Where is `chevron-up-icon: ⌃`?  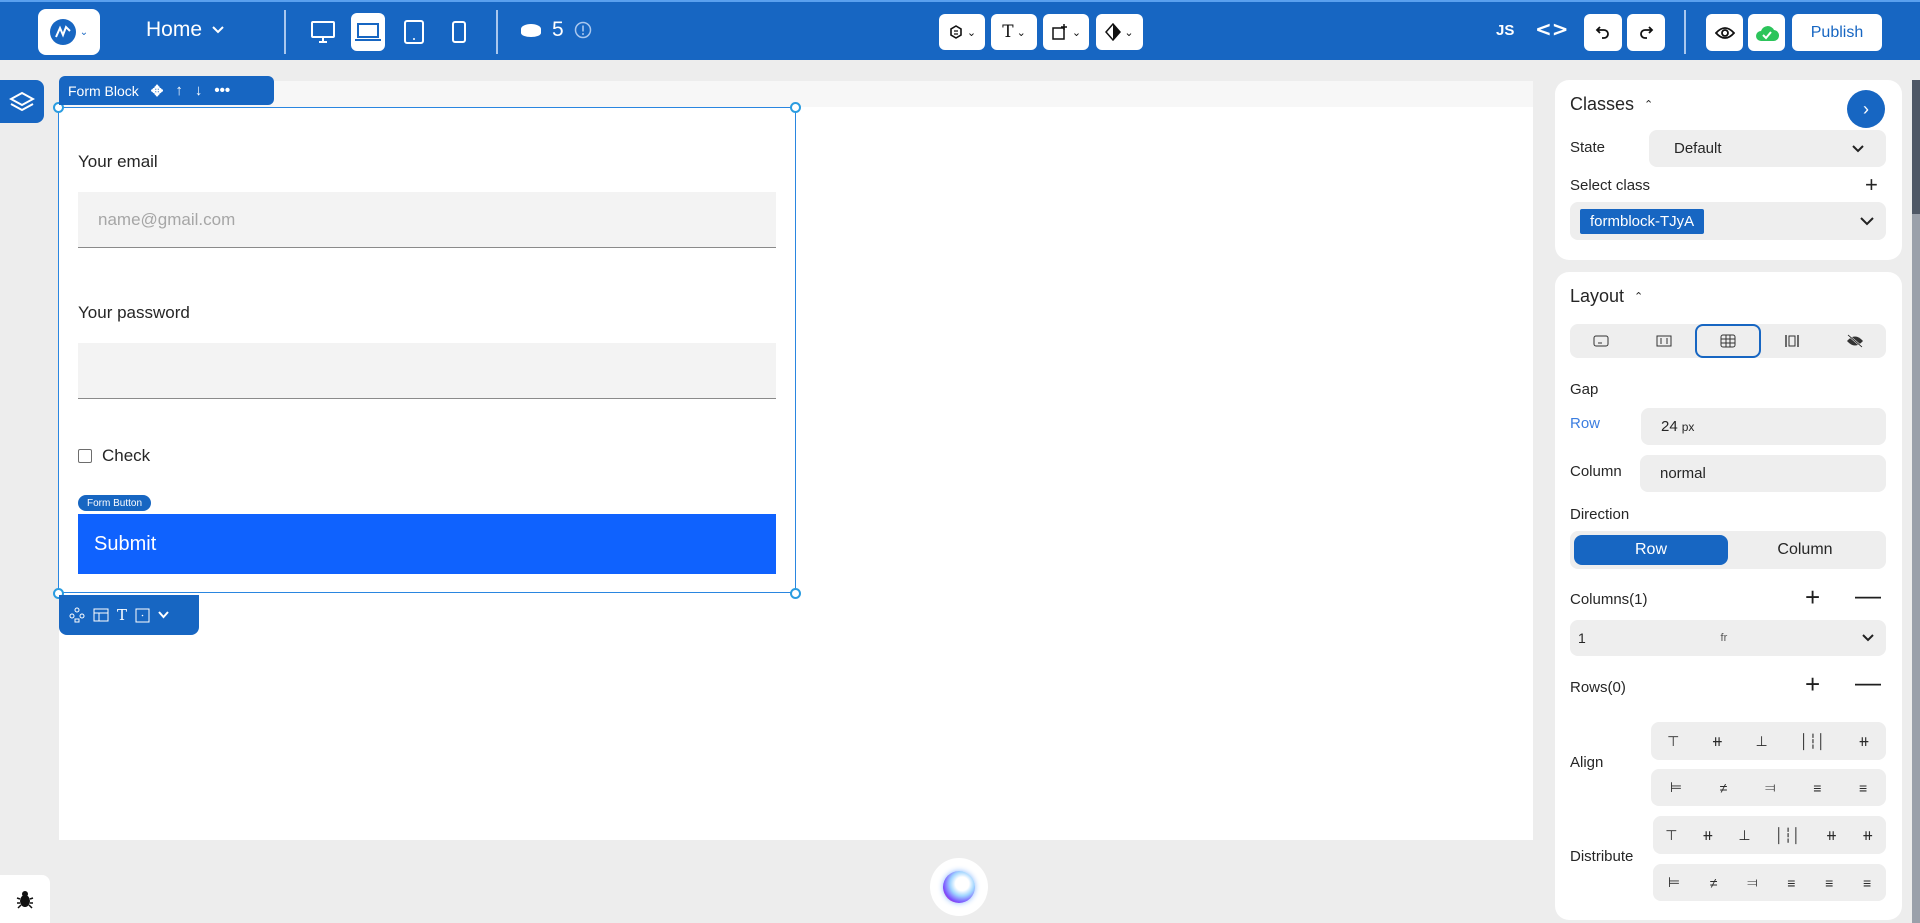
chevron-up-icon: ⌃ is located at coordinates (1649, 105).